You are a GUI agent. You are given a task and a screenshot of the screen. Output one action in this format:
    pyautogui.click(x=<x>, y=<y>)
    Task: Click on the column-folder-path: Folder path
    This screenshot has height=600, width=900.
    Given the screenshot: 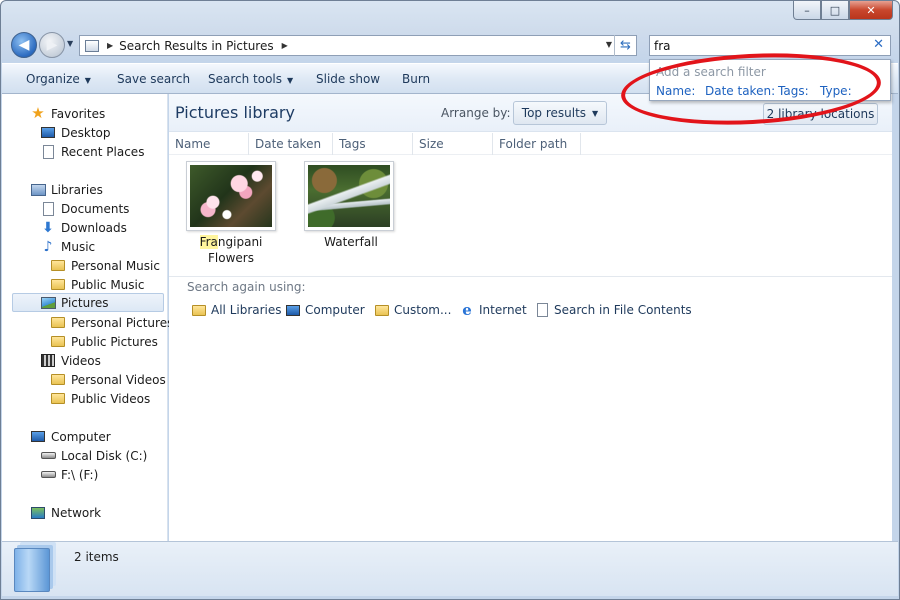 What is the action you would take?
    pyautogui.click(x=537, y=144)
    